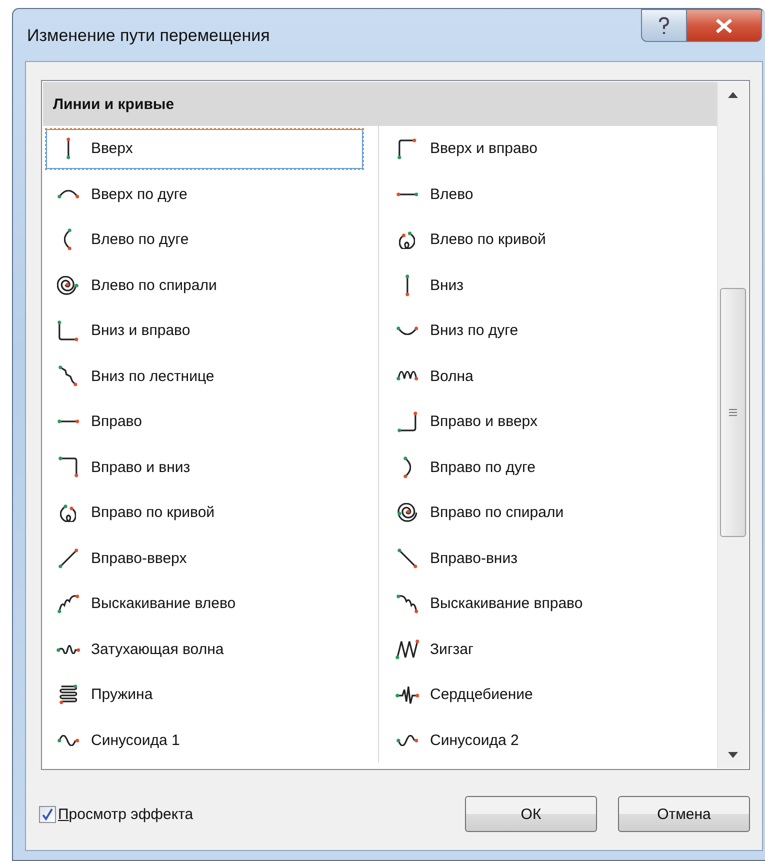 This screenshot has height=861, width=765. What do you see at coordinates (543, 331) in the screenshot?
I see `motion-path-item: Вниз по дуге` at bounding box center [543, 331].